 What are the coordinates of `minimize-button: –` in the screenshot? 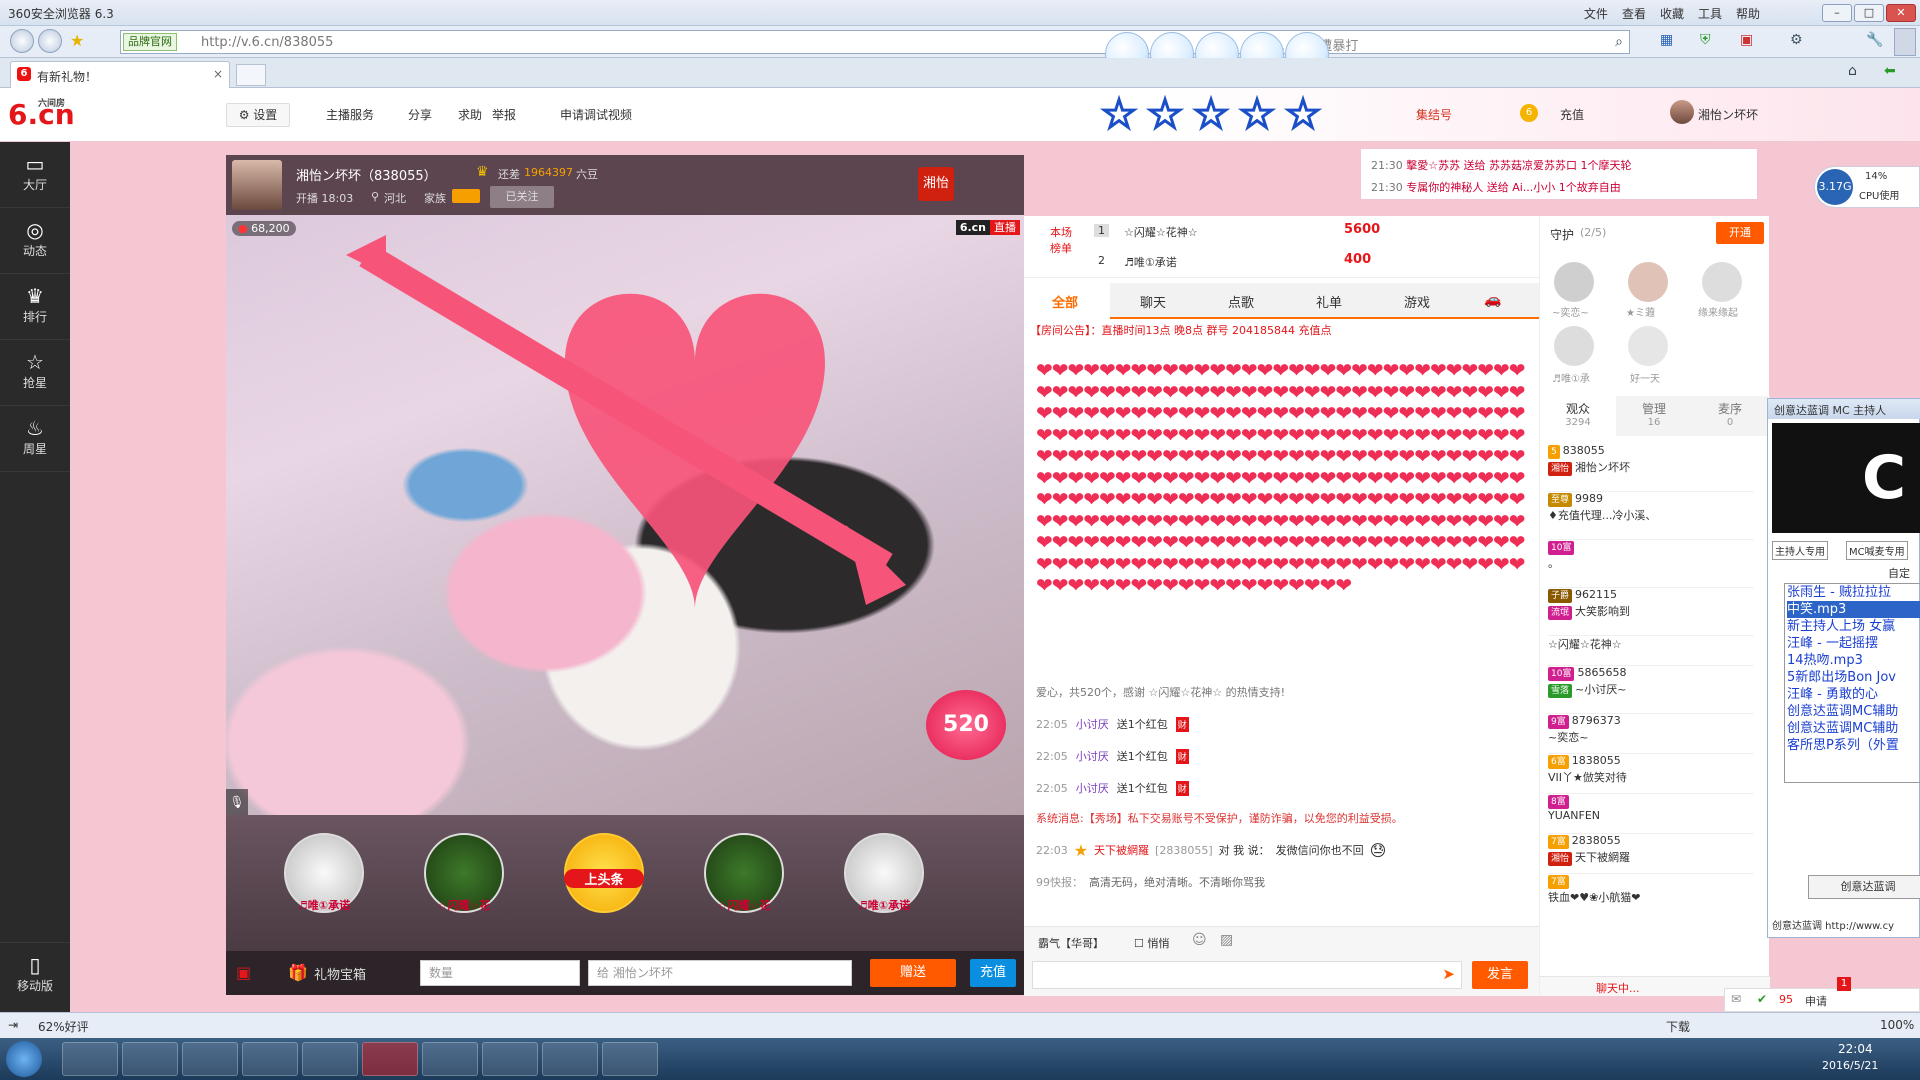 It's located at (1837, 13).